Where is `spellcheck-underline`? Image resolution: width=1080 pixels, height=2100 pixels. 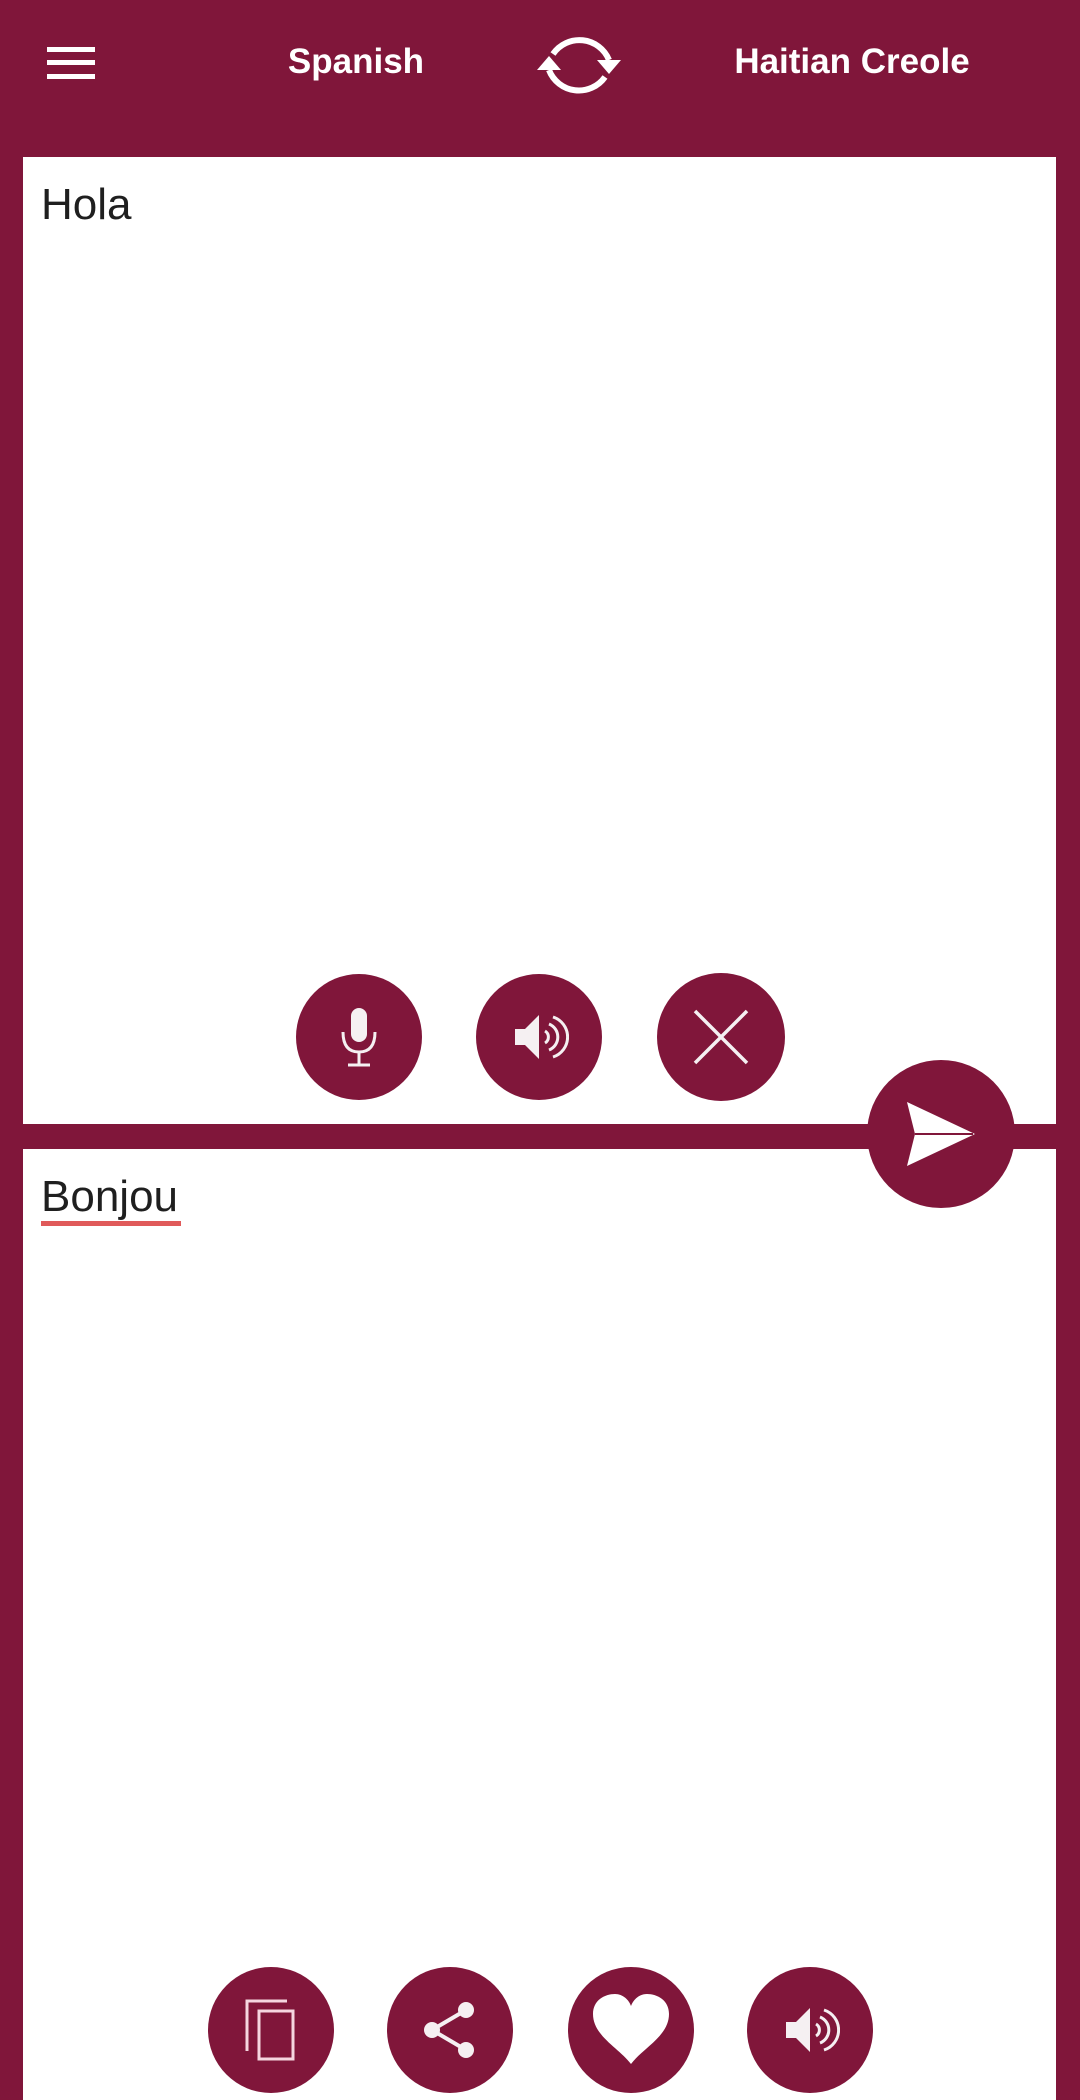
spellcheck-underline is located at coordinates (111, 1223).